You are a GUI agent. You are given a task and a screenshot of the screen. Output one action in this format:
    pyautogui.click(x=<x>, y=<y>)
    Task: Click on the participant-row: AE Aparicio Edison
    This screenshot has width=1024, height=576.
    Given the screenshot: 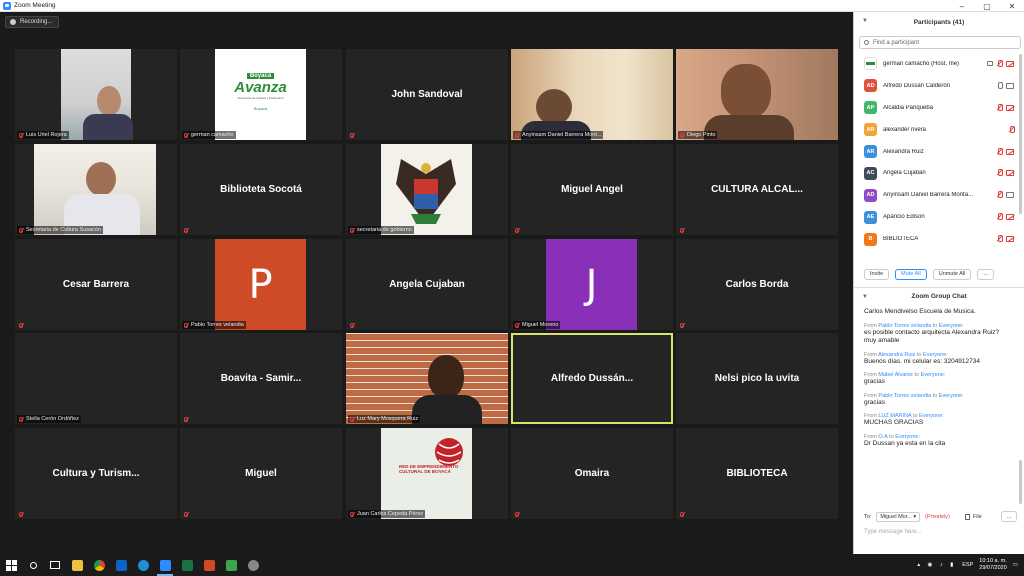 What is the action you would take?
    pyautogui.click(x=939, y=217)
    